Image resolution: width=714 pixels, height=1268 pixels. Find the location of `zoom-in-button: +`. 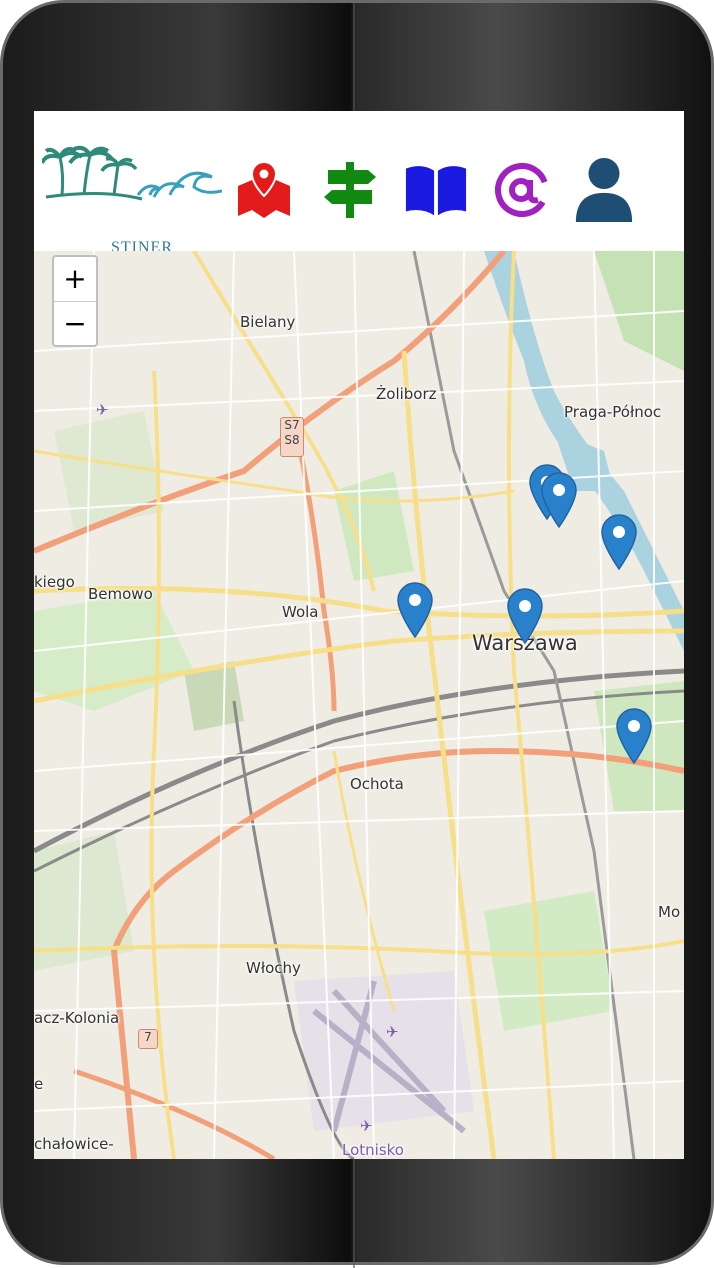

zoom-in-button: + is located at coordinates (75, 279).